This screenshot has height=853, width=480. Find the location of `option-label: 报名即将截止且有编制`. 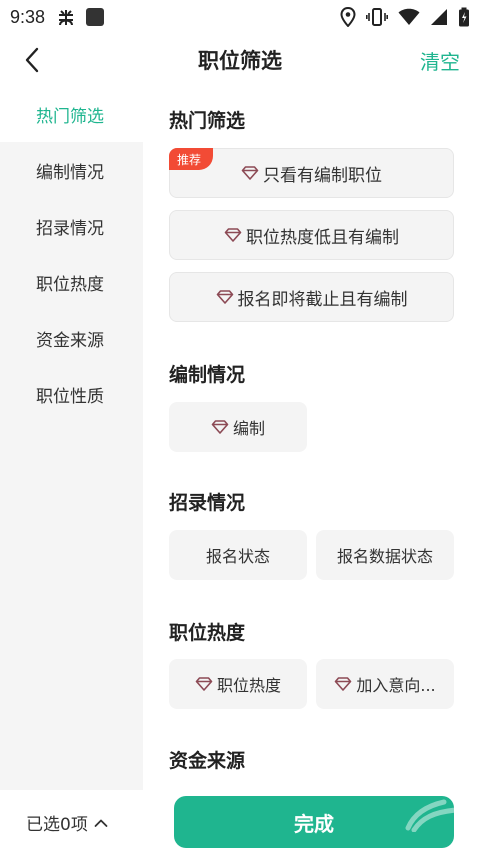

option-label: 报名即将截止且有编制 is located at coordinates (322, 299).